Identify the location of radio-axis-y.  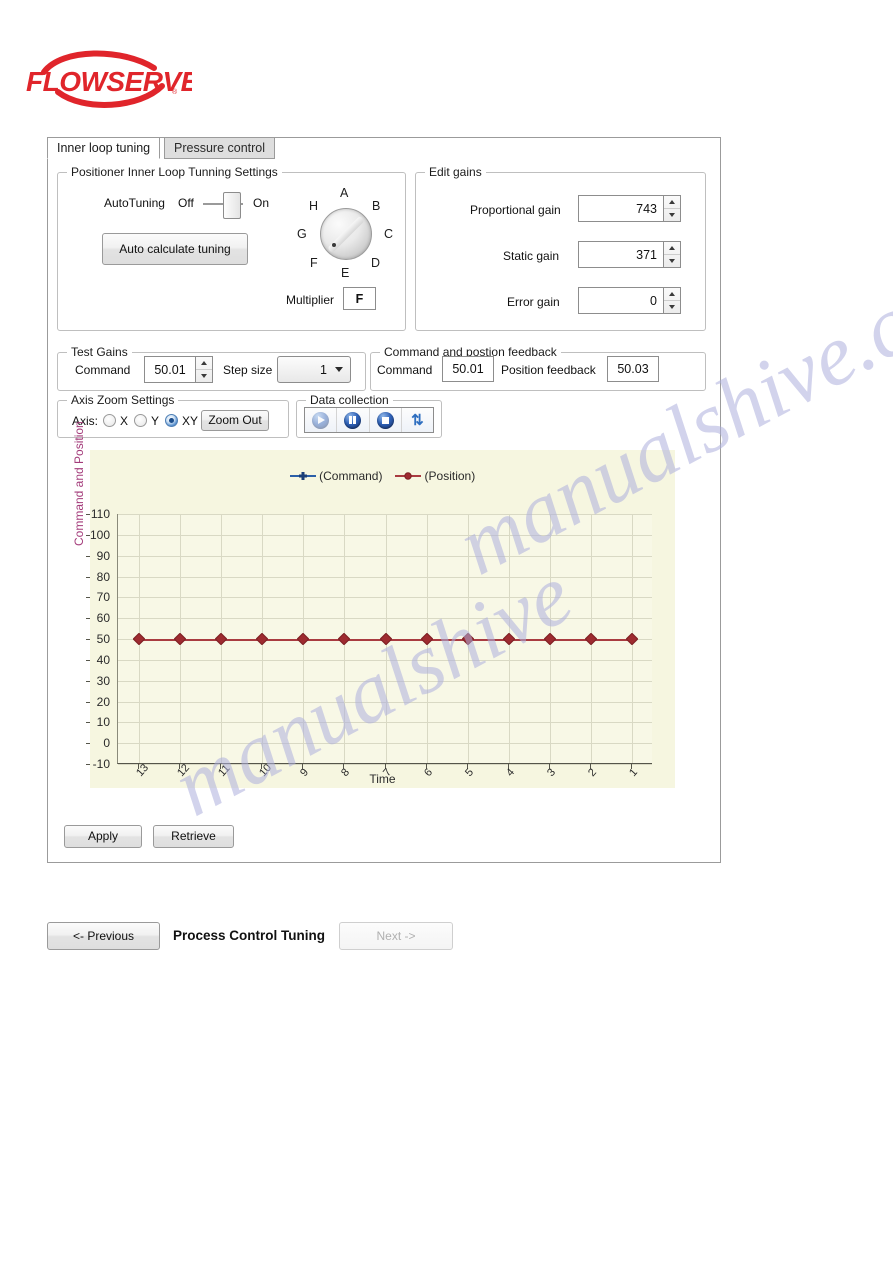
(140, 420).